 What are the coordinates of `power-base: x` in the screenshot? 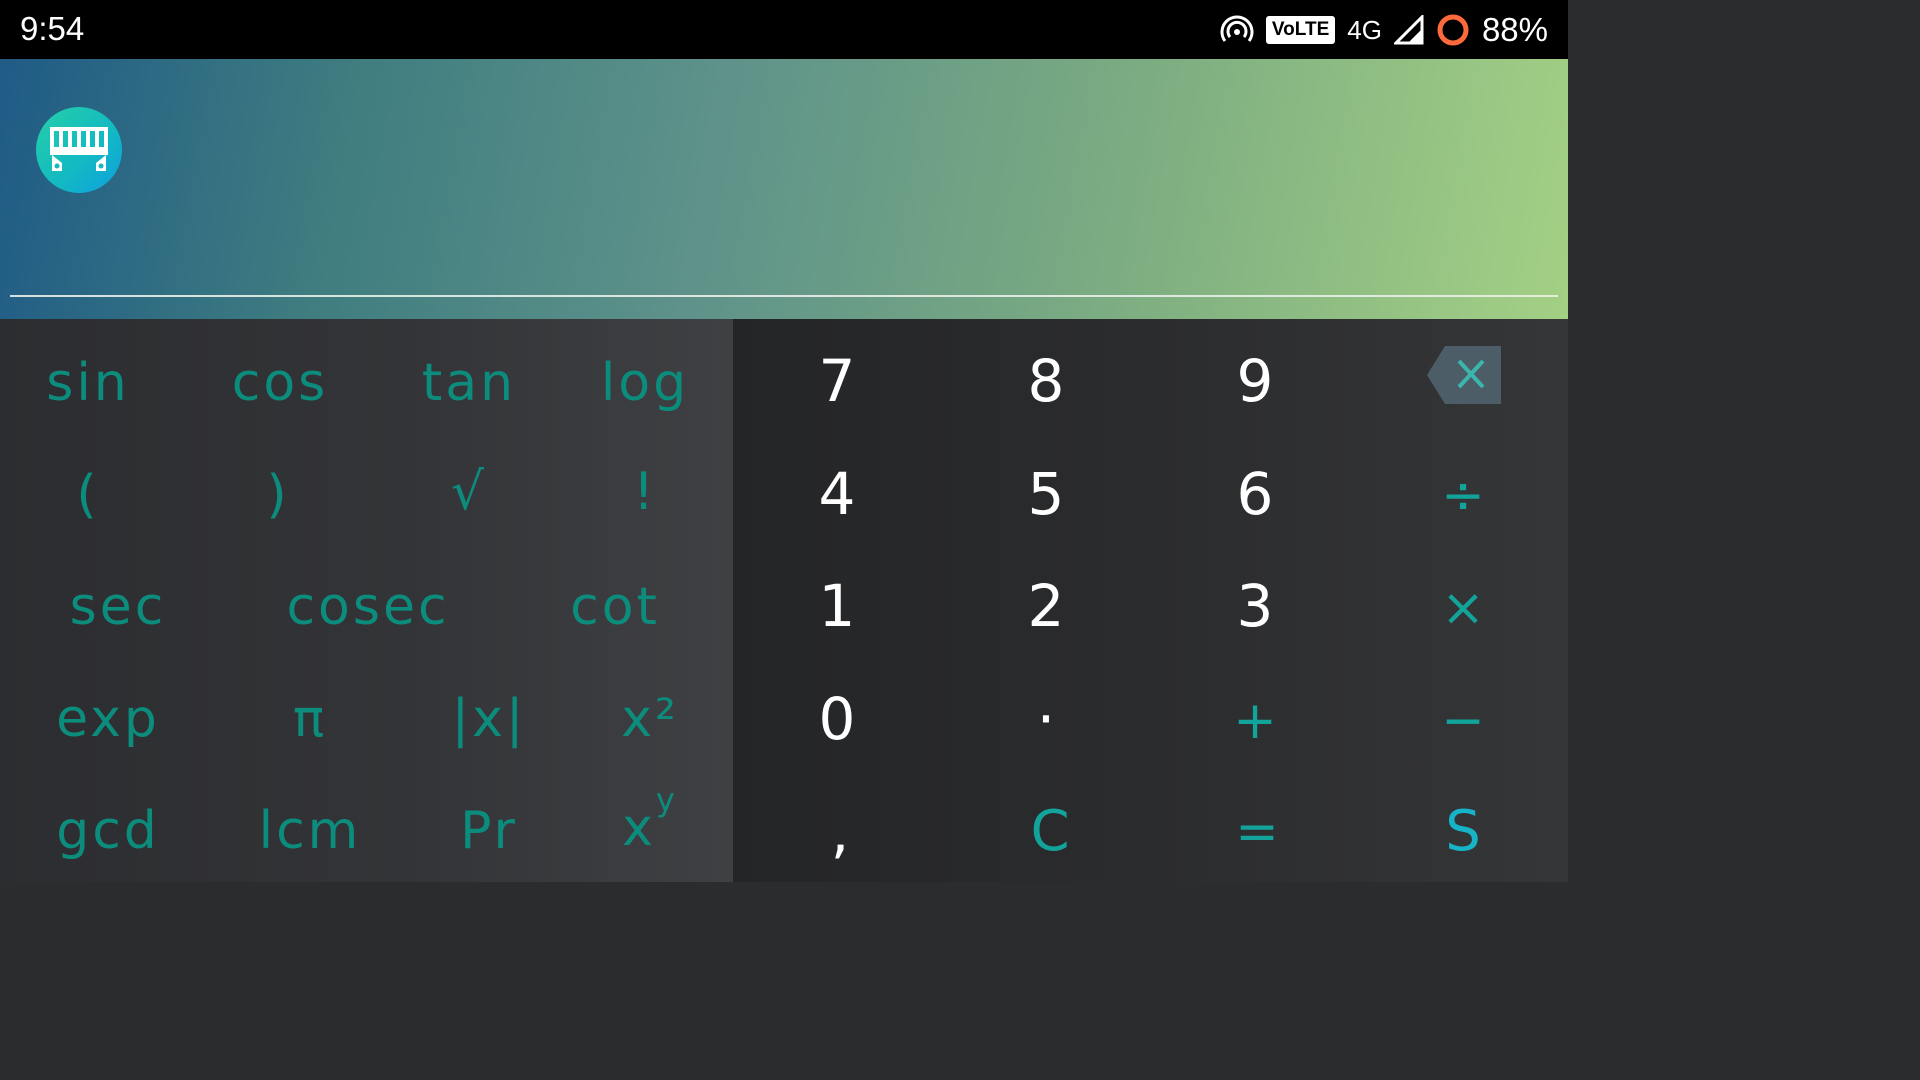 It's located at (639, 828).